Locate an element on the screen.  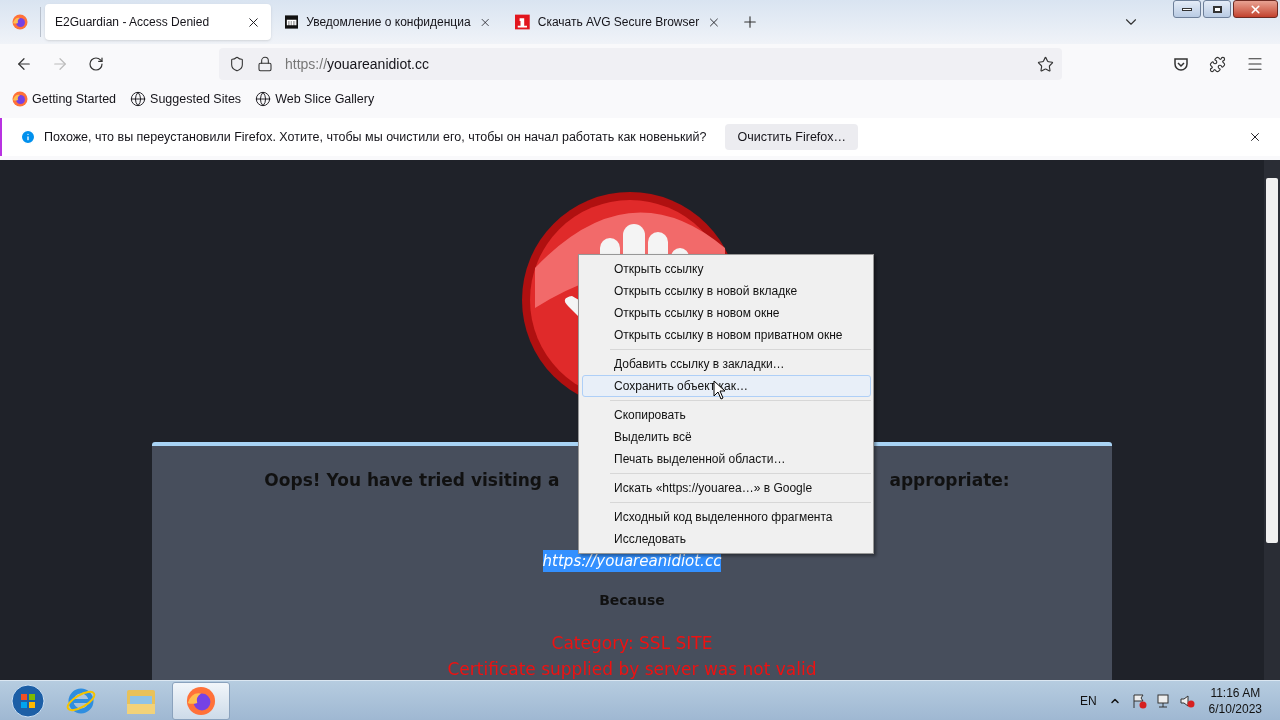
volume-muted-icon is located at coordinates (1186, 700).